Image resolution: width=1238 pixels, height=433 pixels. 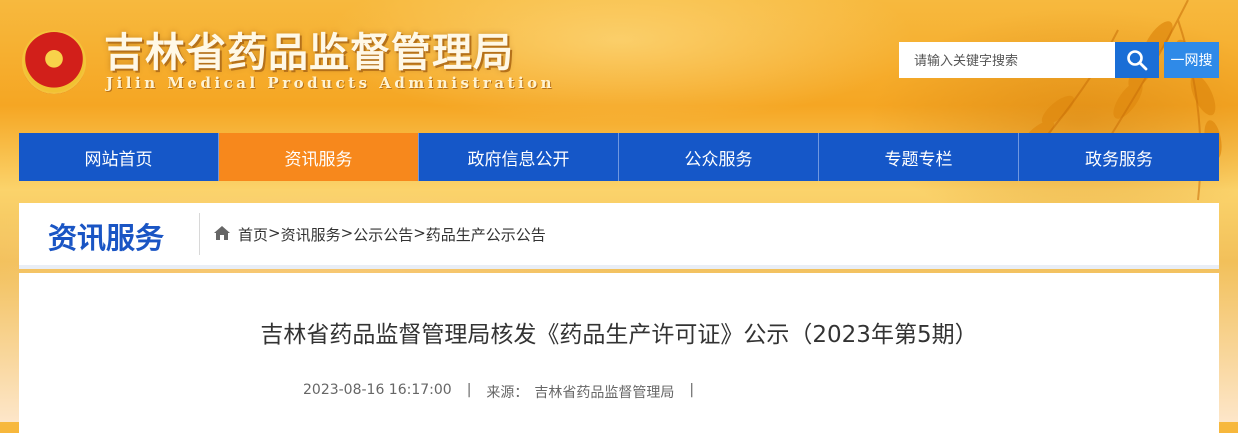 I want to click on nav-item-gov-service: 政务服务, so click(x=1119, y=157).